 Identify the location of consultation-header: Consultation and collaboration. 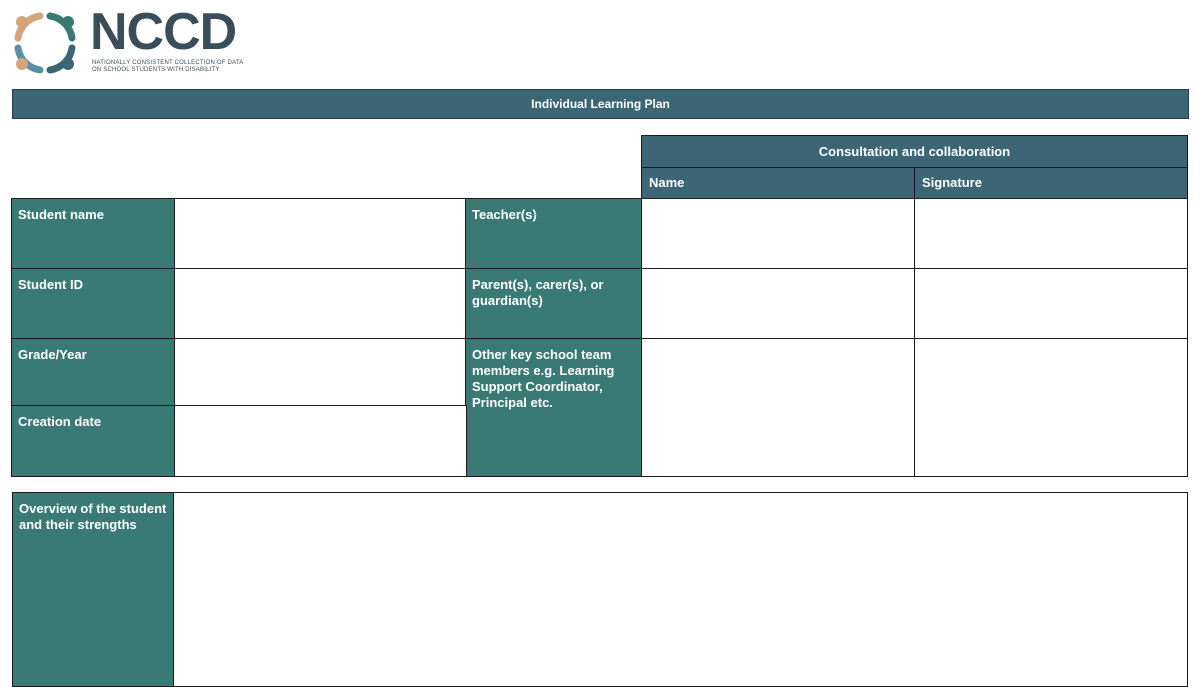
(914, 151).